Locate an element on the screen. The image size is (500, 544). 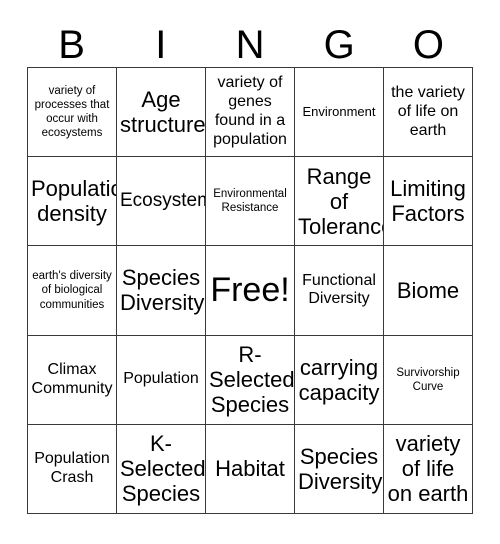
bingo-cell: Functional Diversity is located at coordinates (339, 291).